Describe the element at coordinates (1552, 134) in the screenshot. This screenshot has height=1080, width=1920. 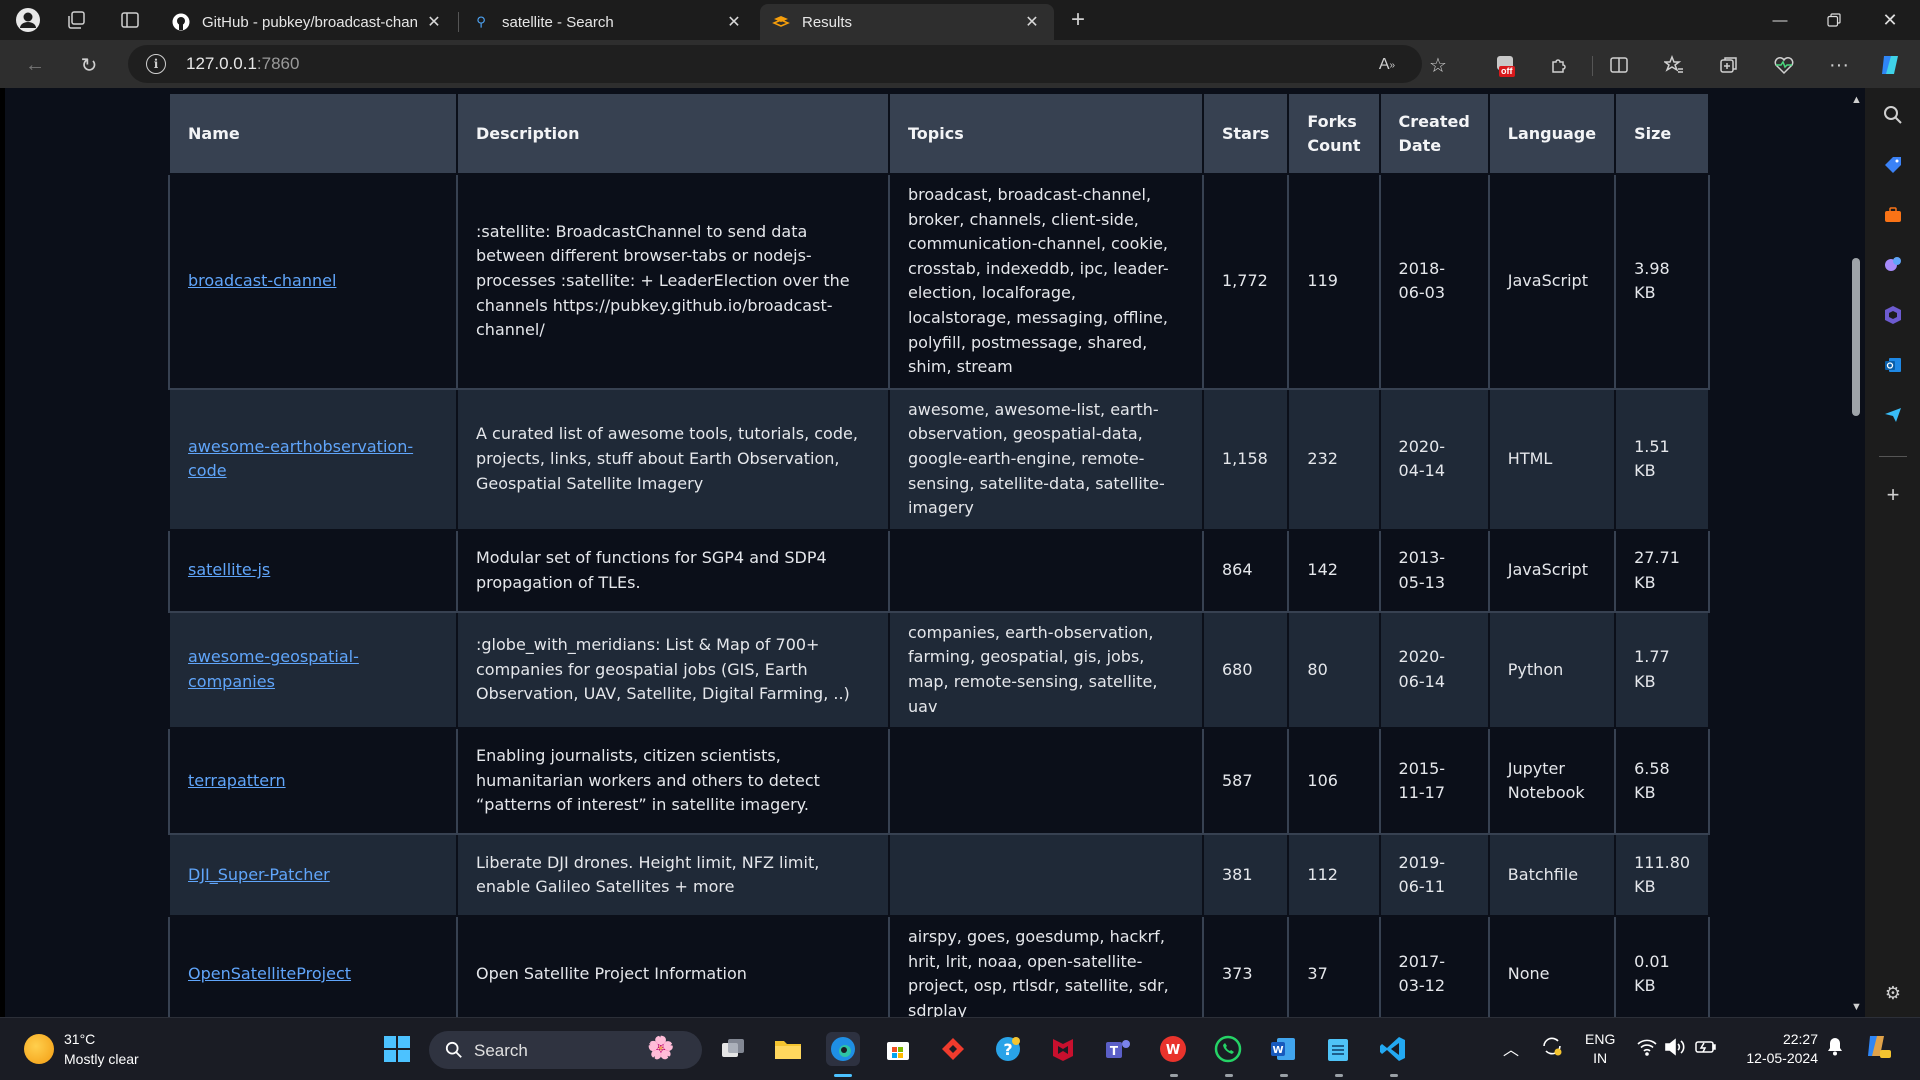
I see `column-header-language: Language` at that location.